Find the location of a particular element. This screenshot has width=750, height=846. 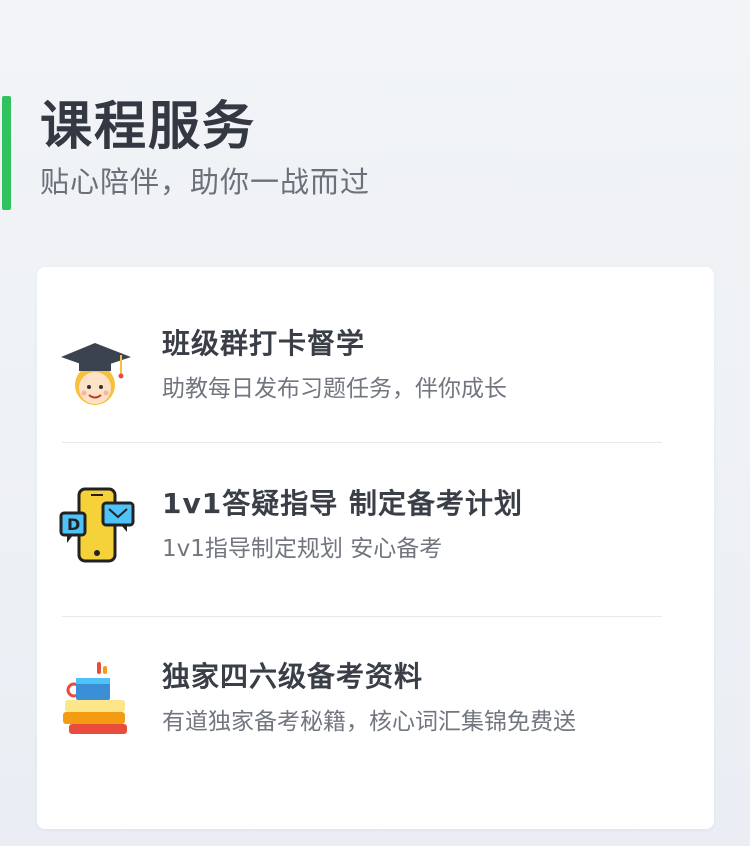

service-item-materials: 独家四六级备考资料 有道独家备考秘籍，核心词汇集锦免费送 is located at coordinates (375, 730).